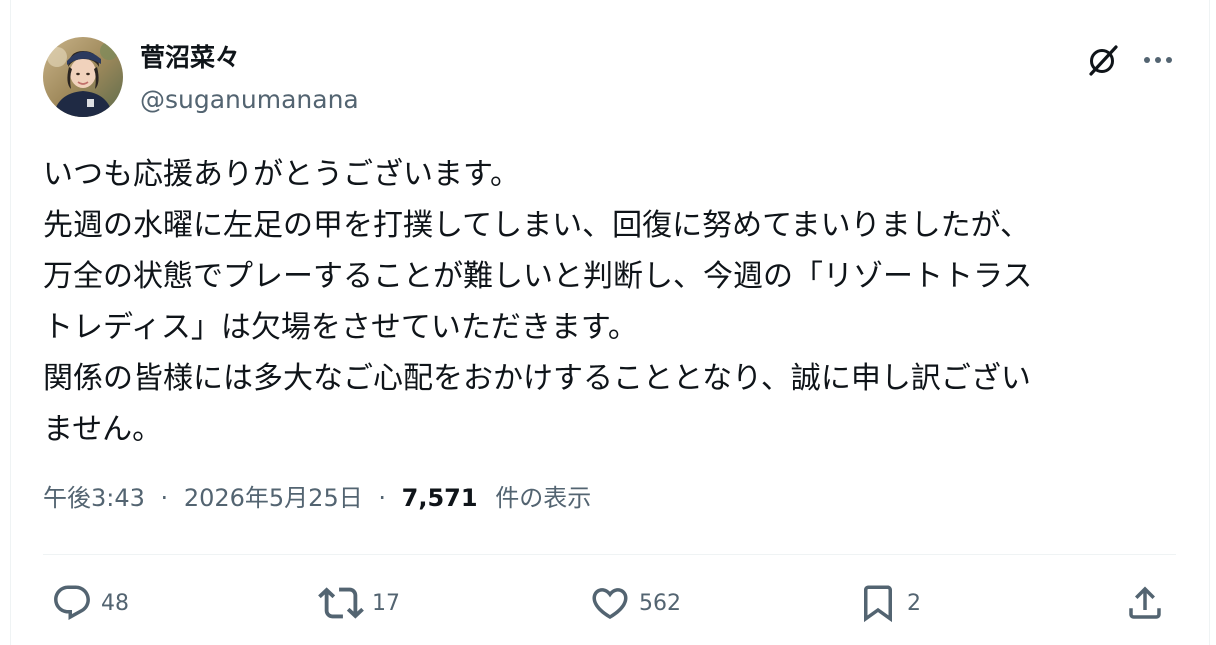 The width and height of the screenshot is (1216, 645). I want to click on share-button, so click(1145, 603).